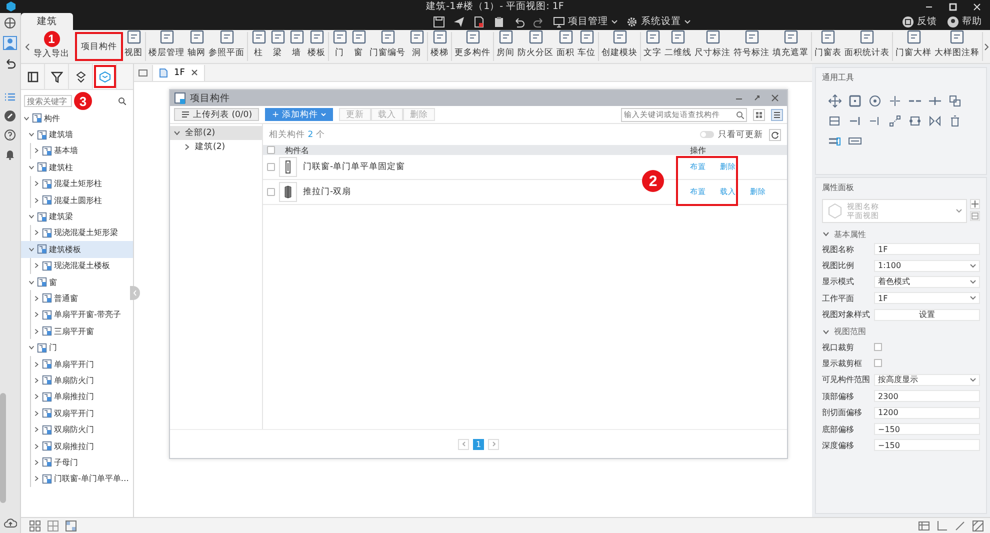 The height and width of the screenshot is (533, 990). I want to click on ribbon-button: 楼板, so click(316, 46).